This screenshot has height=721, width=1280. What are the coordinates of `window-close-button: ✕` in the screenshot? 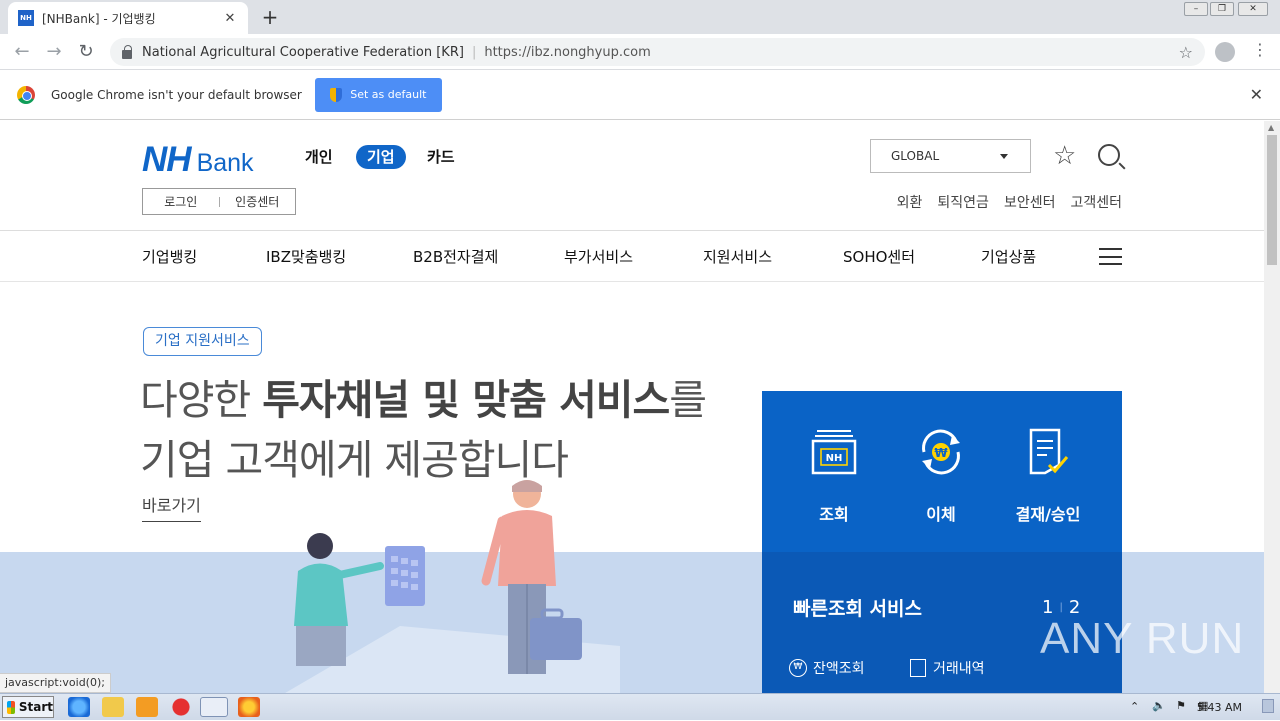 It's located at (1253, 9).